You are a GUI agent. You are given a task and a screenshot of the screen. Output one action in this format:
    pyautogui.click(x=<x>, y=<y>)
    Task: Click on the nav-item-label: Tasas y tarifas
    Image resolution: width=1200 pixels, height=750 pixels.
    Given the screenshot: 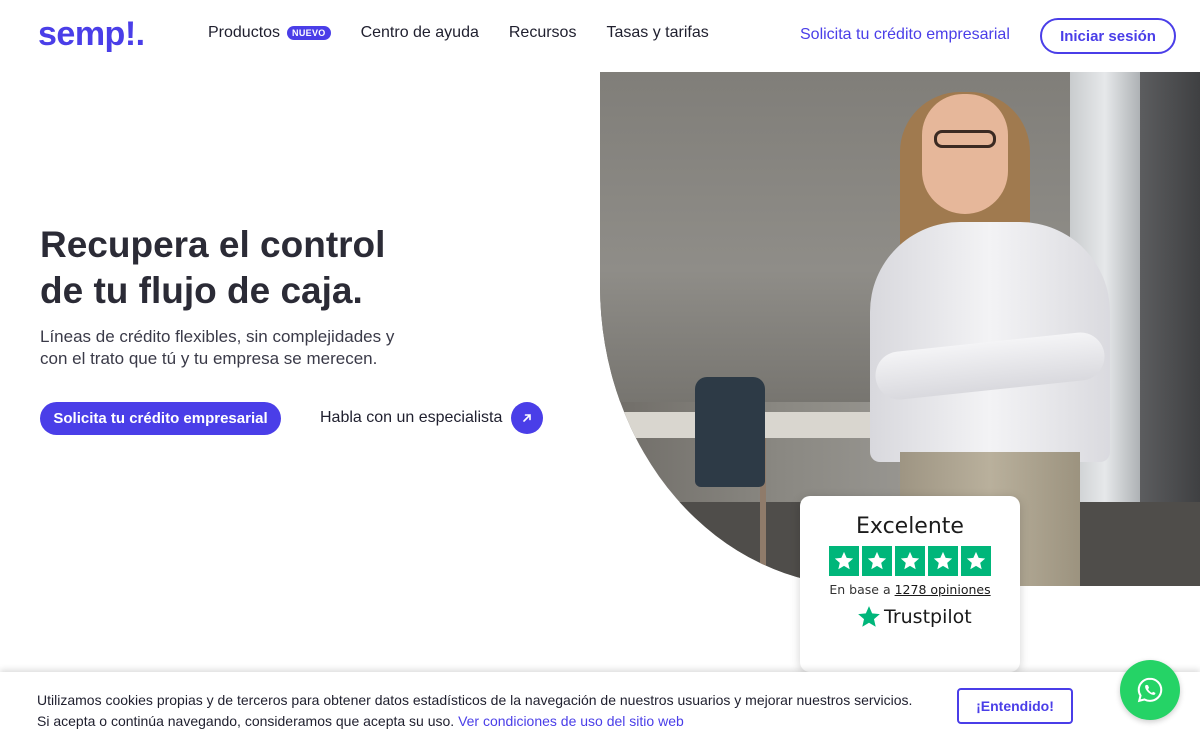 What is the action you would take?
    pyautogui.click(x=657, y=32)
    